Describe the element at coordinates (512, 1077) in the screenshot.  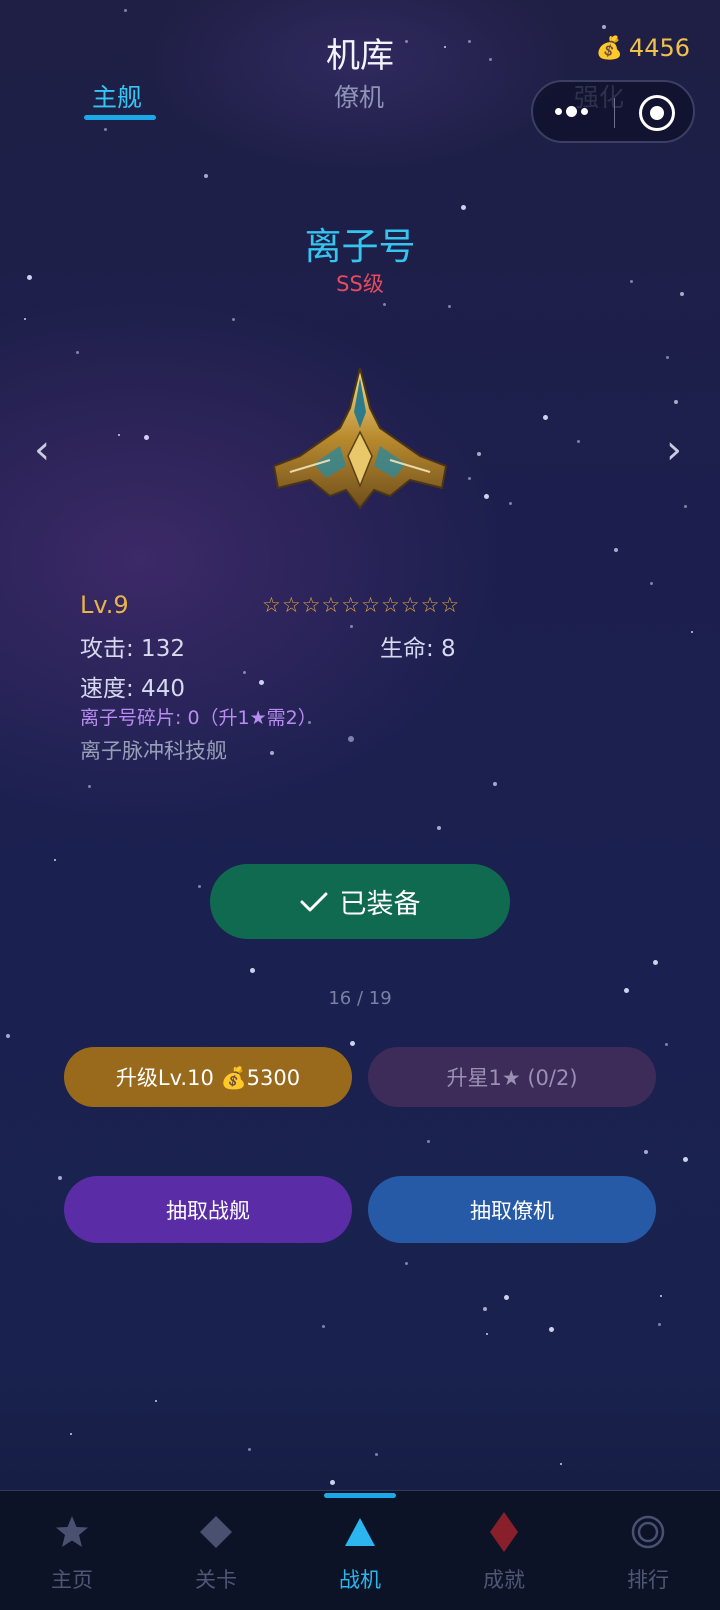
I see `star-up-button: 升星1★ (0/2)` at that location.